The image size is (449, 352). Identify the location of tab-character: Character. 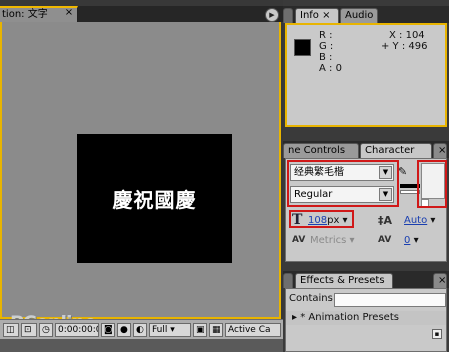
(396, 150).